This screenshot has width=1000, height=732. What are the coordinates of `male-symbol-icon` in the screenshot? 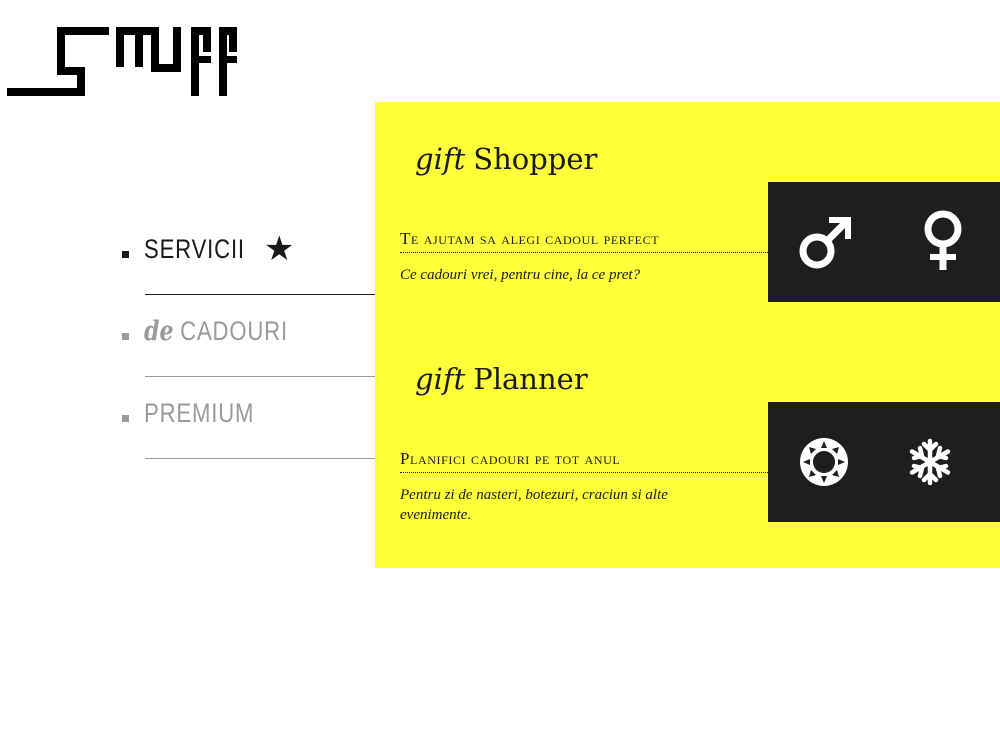 It's located at (826, 242).